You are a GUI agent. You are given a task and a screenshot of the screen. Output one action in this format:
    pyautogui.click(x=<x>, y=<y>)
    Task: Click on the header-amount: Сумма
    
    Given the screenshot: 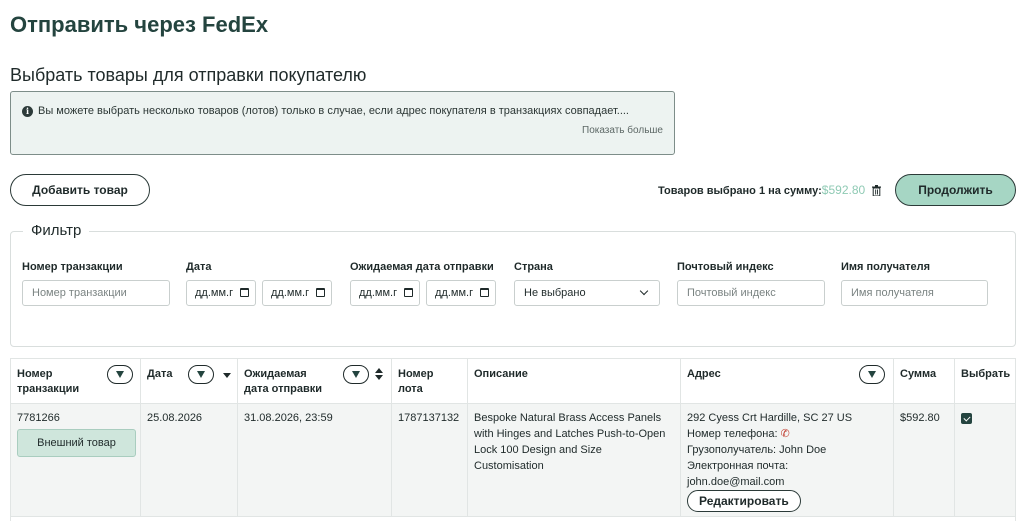 What is the action you would take?
    pyautogui.click(x=924, y=381)
    